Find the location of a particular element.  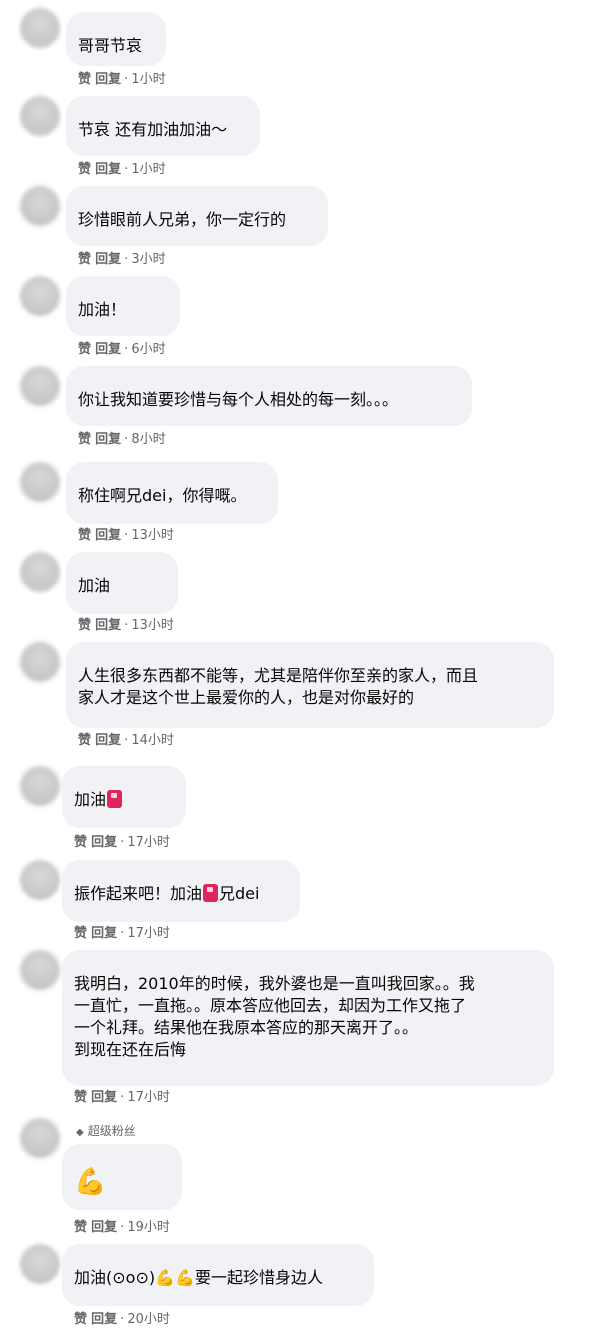

comment-bubble: 💪 is located at coordinates (122, 1177).